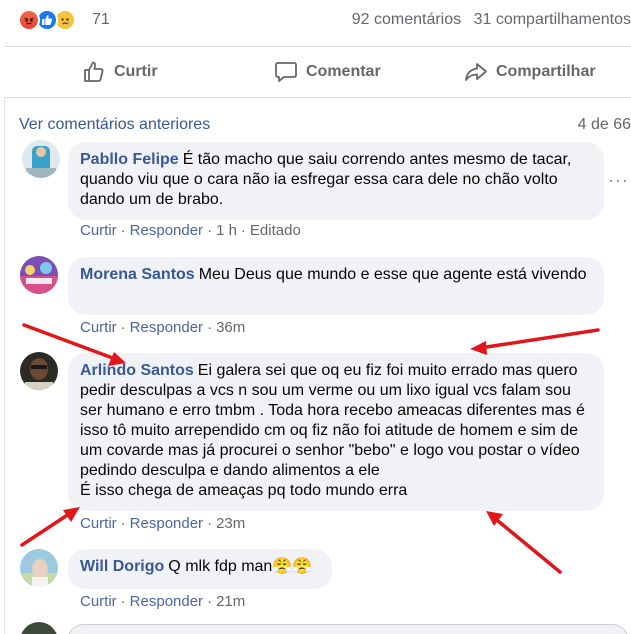 The height and width of the screenshot is (634, 631). Describe the element at coordinates (618, 180) in the screenshot. I see `more-options-icon: ···` at that location.